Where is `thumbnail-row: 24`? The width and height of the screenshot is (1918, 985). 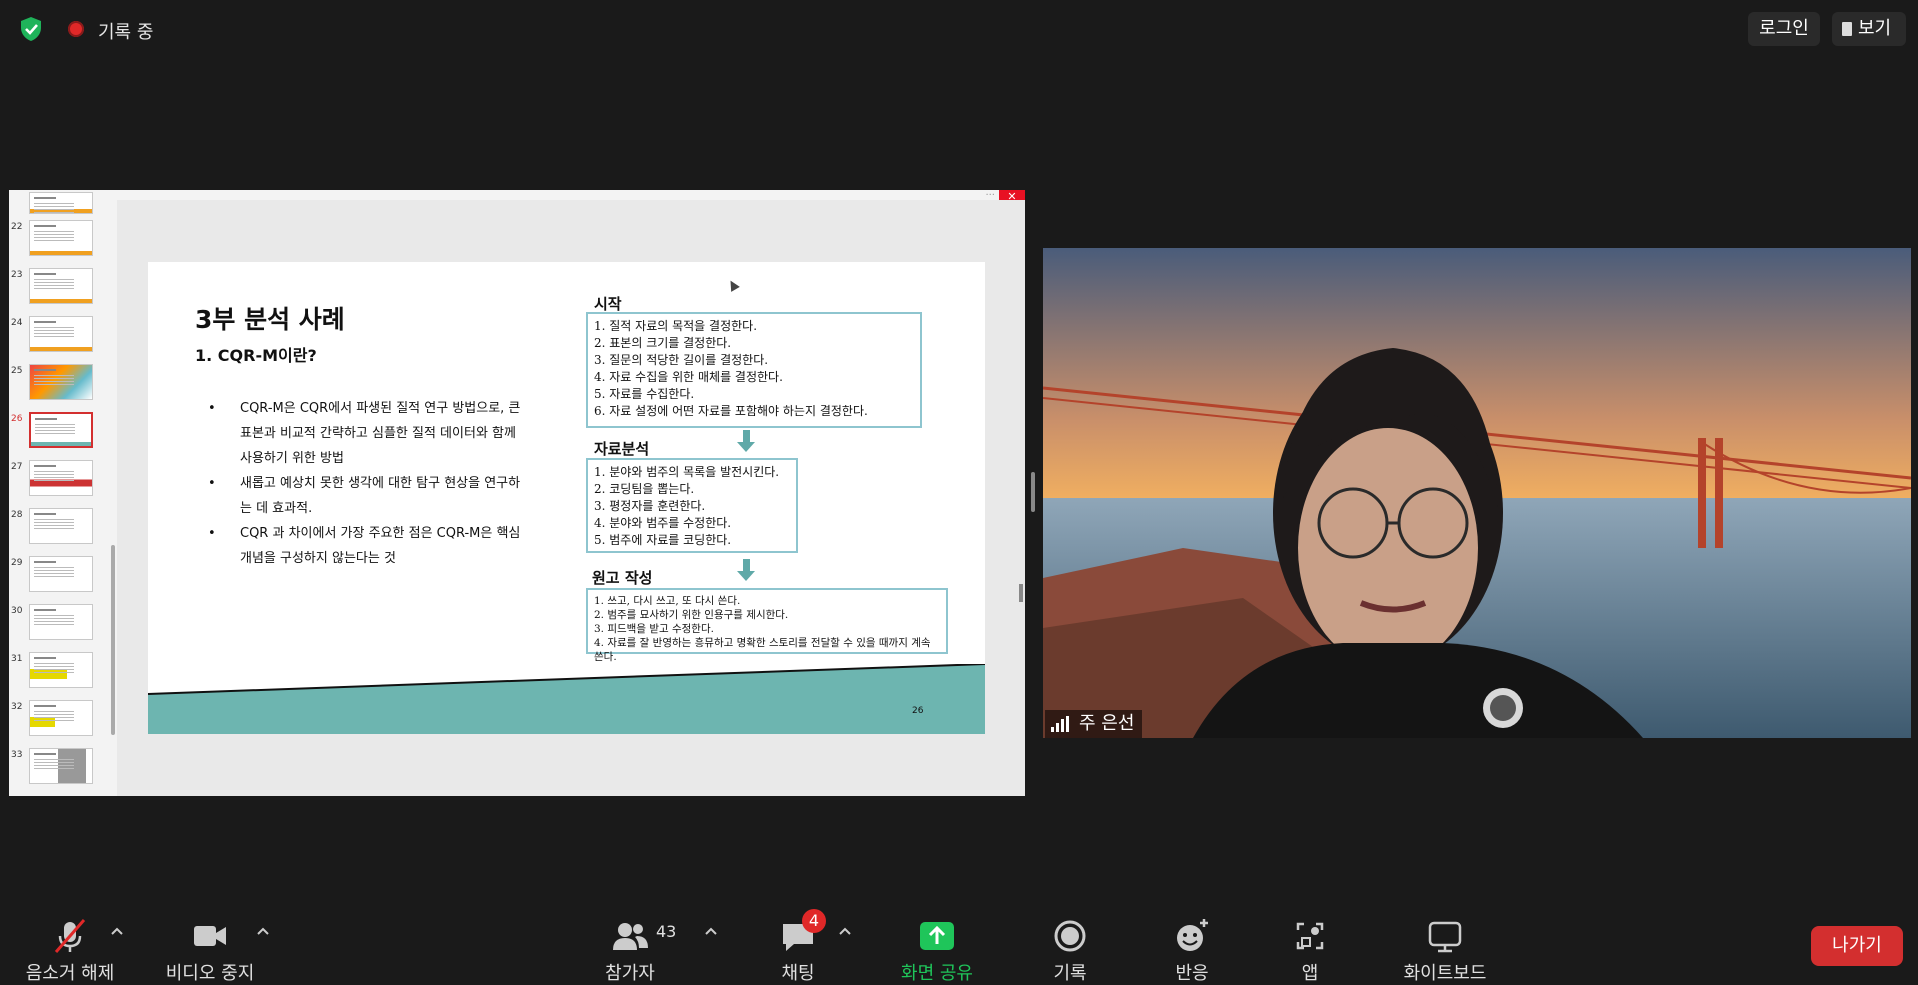
thumbnail-row: 24 is located at coordinates (59, 336).